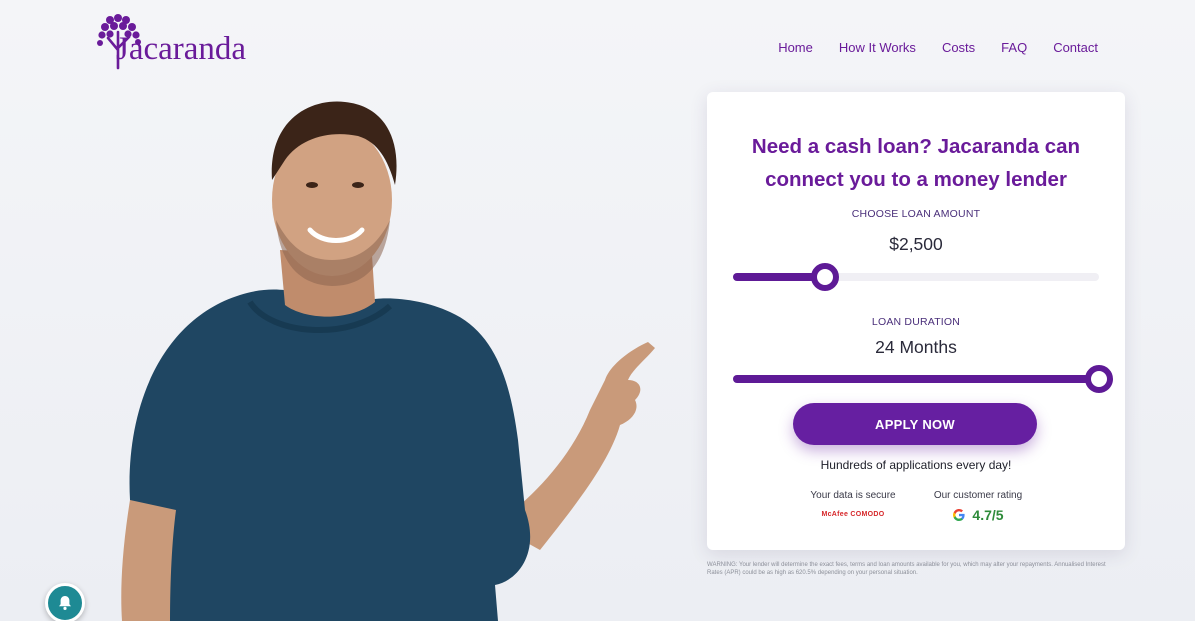 The image size is (1195, 621). Describe the element at coordinates (877, 47) in the screenshot. I see `nav-how-it-works: How It Works` at that location.